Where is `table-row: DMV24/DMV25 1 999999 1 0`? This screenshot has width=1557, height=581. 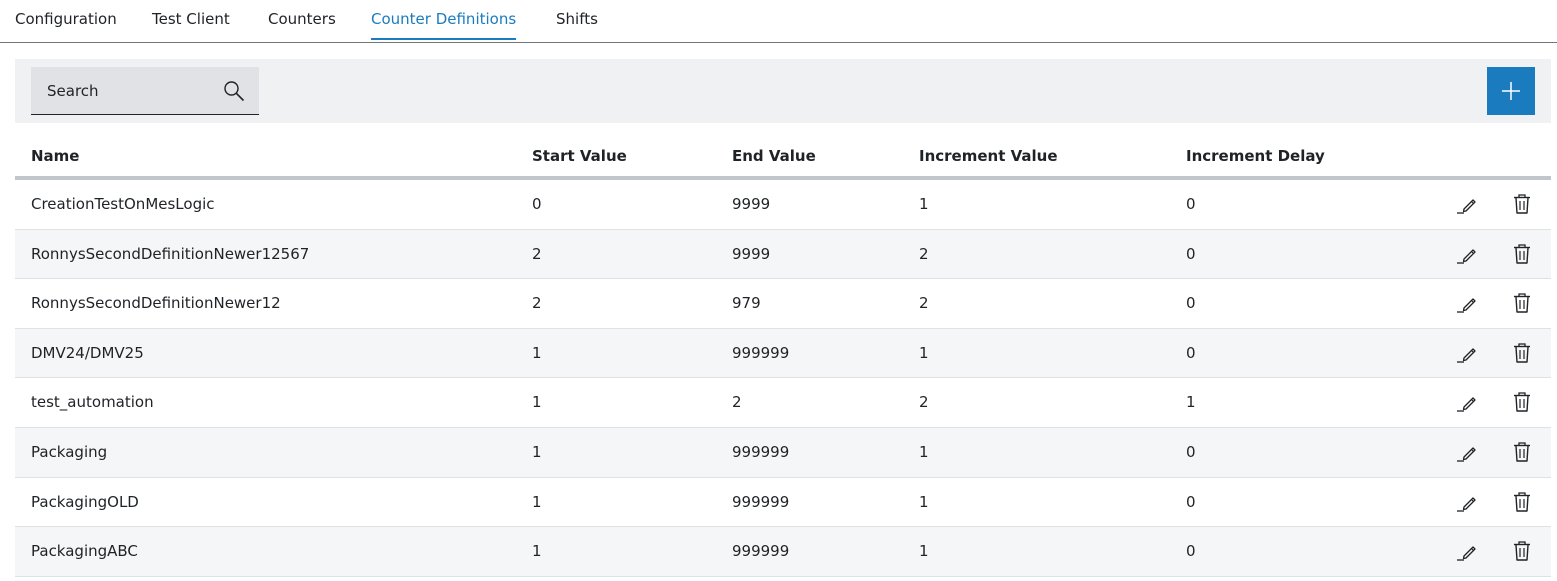
table-row: DMV24/DMV25 1 999999 1 0 is located at coordinates (783, 353).